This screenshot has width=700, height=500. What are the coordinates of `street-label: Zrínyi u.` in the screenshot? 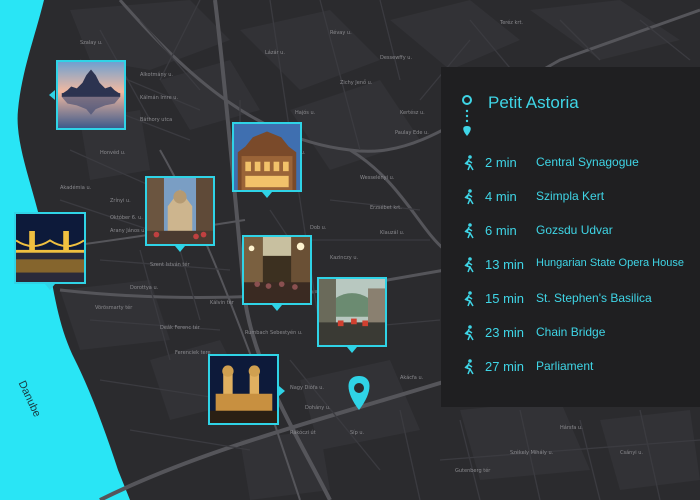 It's located at (120, 201).